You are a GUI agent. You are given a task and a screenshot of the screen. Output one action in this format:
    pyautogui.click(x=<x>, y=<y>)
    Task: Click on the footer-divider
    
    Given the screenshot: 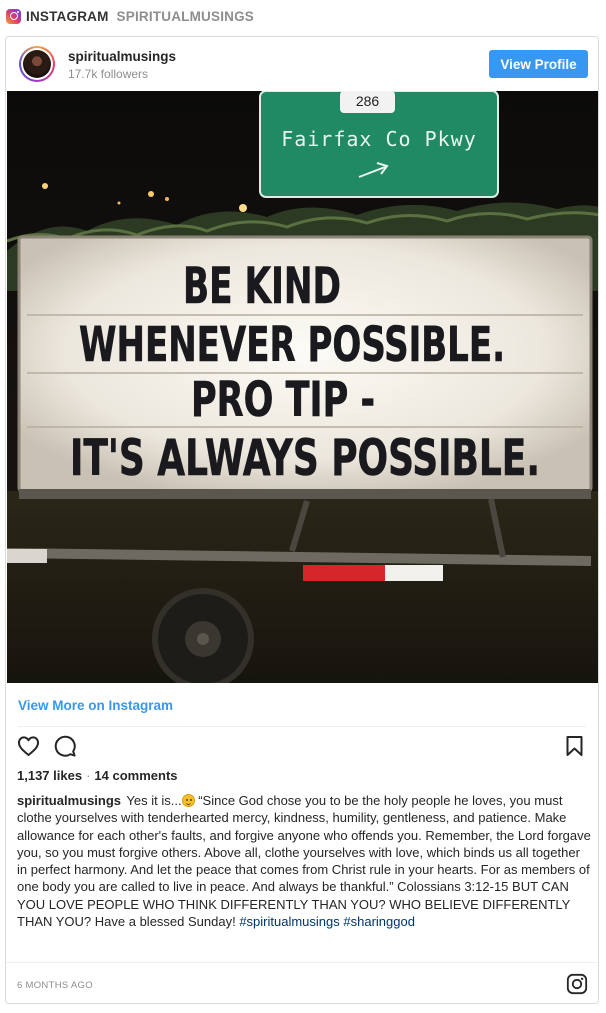 What is the action you would take?
    pyautogui.click(x=302, y=962)
    